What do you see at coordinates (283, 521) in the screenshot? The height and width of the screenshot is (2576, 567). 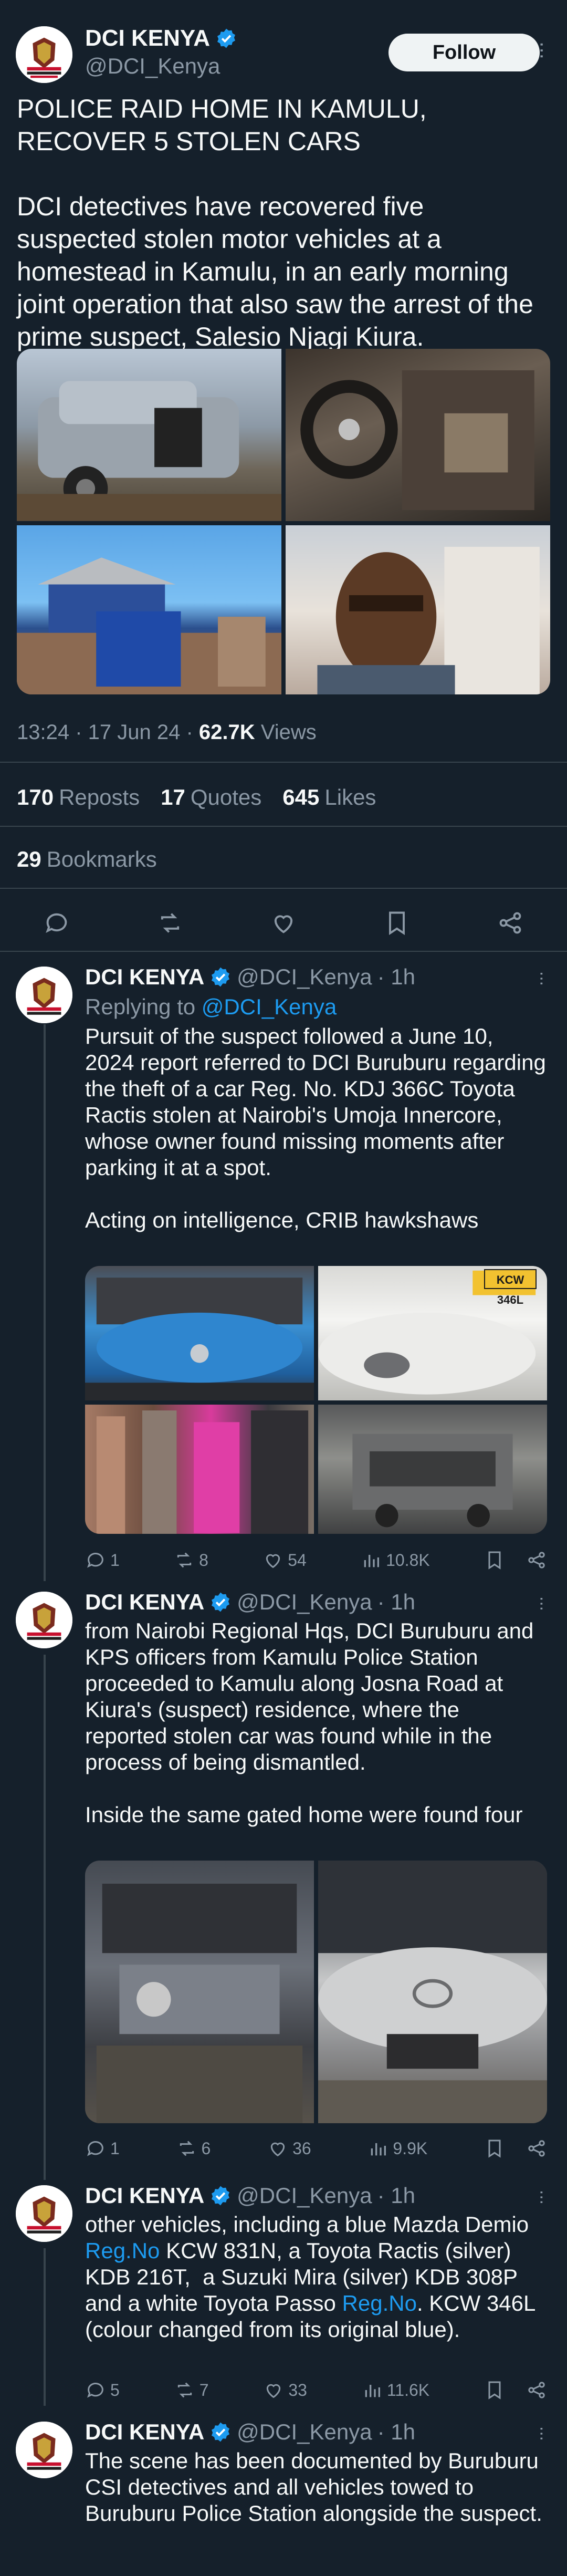 I see `photo-grid` at bounding box center [283, 521].